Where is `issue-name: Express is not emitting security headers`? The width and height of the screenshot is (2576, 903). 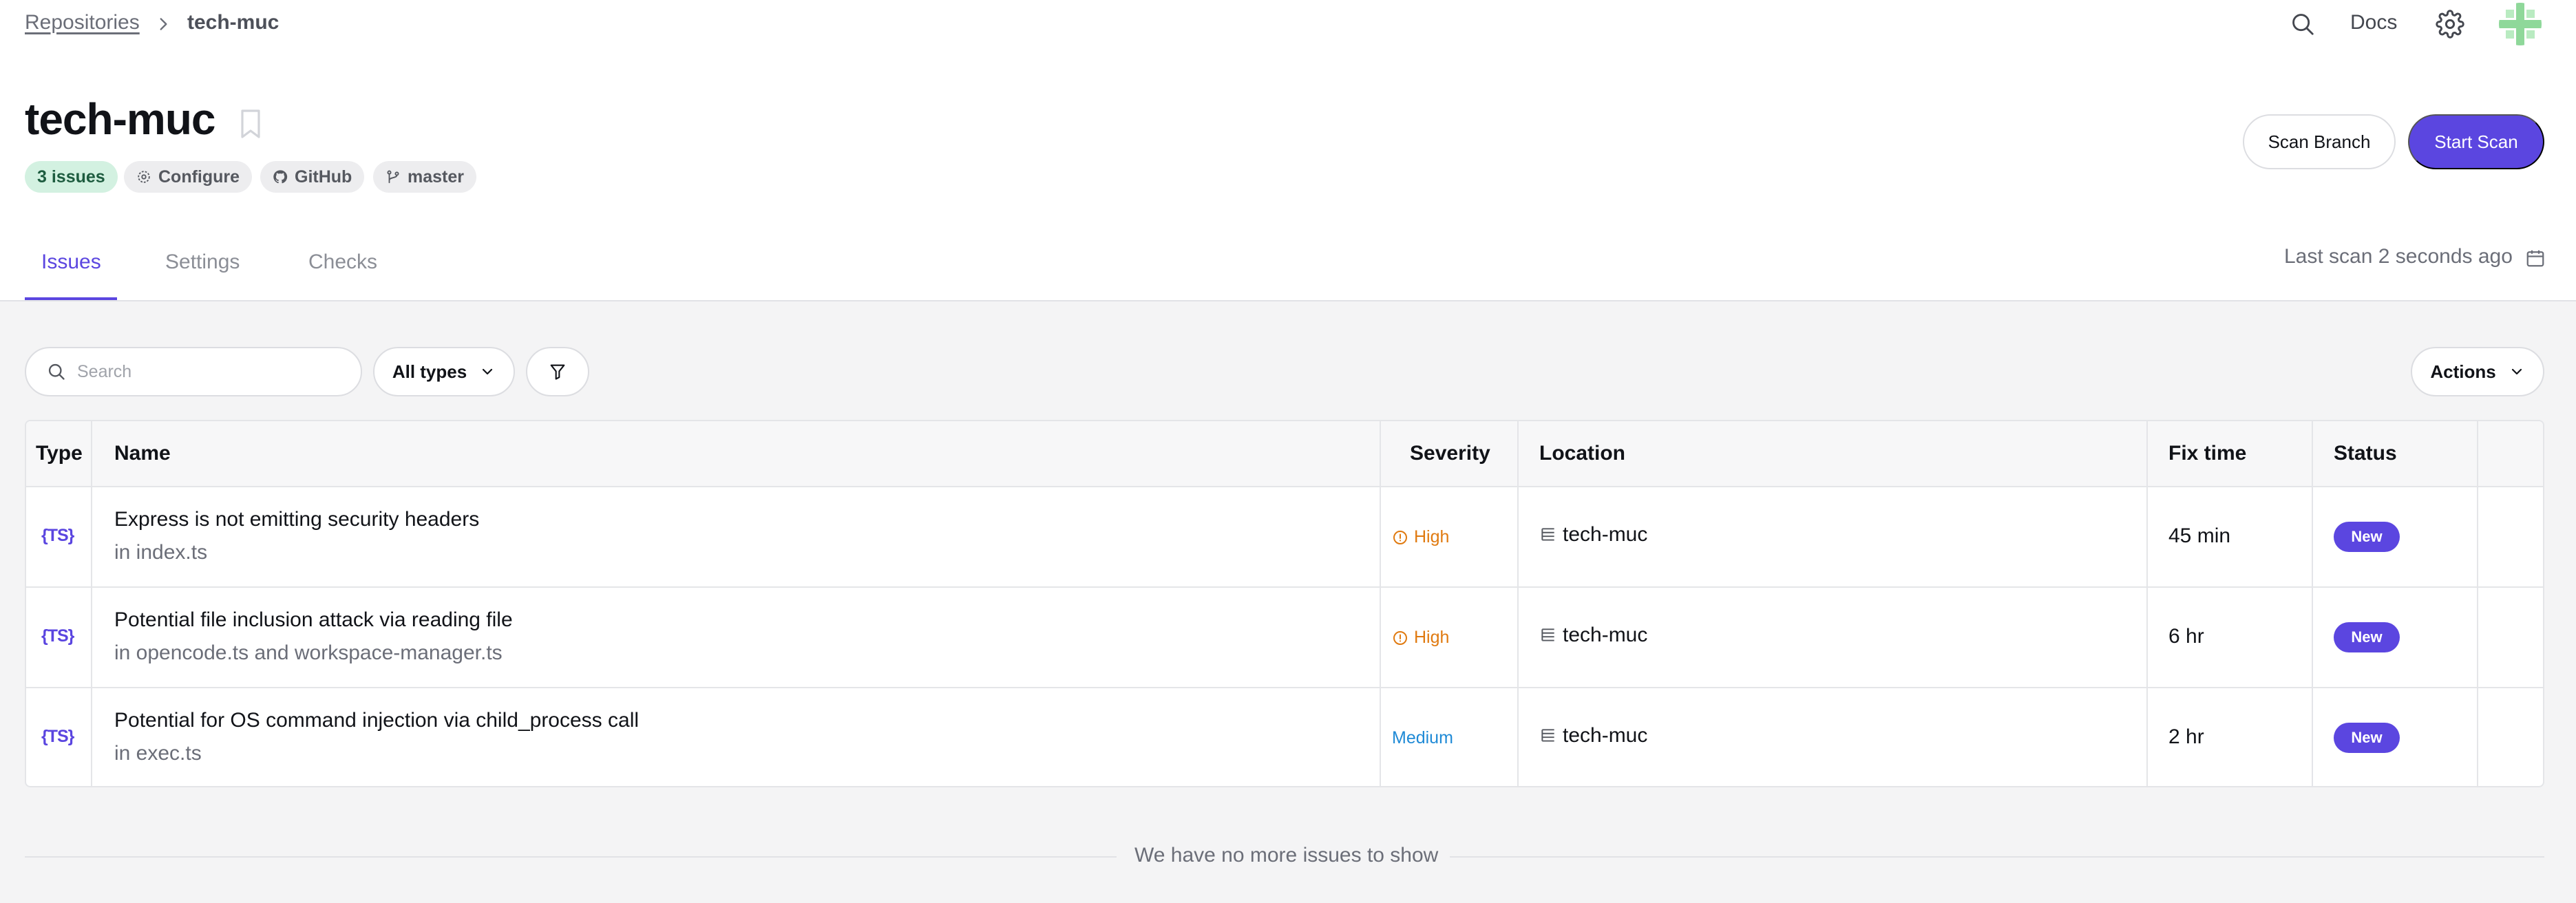
issue-name: Express is not emitting security headers is located at coordinates (297, 519).